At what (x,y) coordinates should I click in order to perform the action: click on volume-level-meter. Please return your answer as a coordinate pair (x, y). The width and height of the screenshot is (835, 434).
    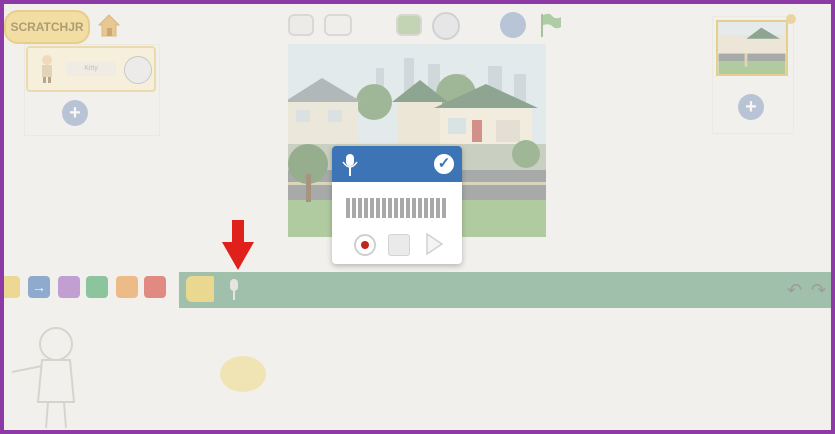
    Looking at the image, I should click on (397, 208).